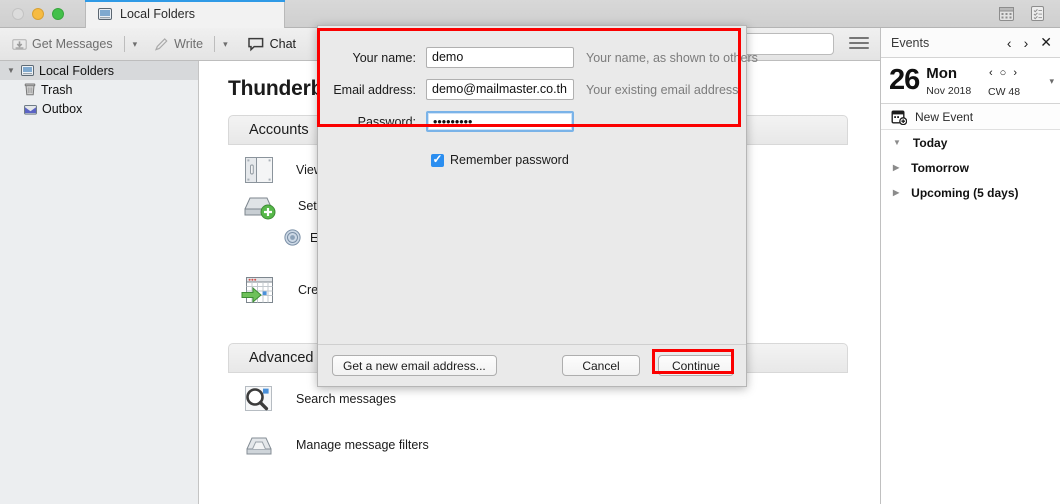  What do you see at coordinates (30, 109) in the screenshot?
I see `outbox-icon` at bounding box center [30, 109].